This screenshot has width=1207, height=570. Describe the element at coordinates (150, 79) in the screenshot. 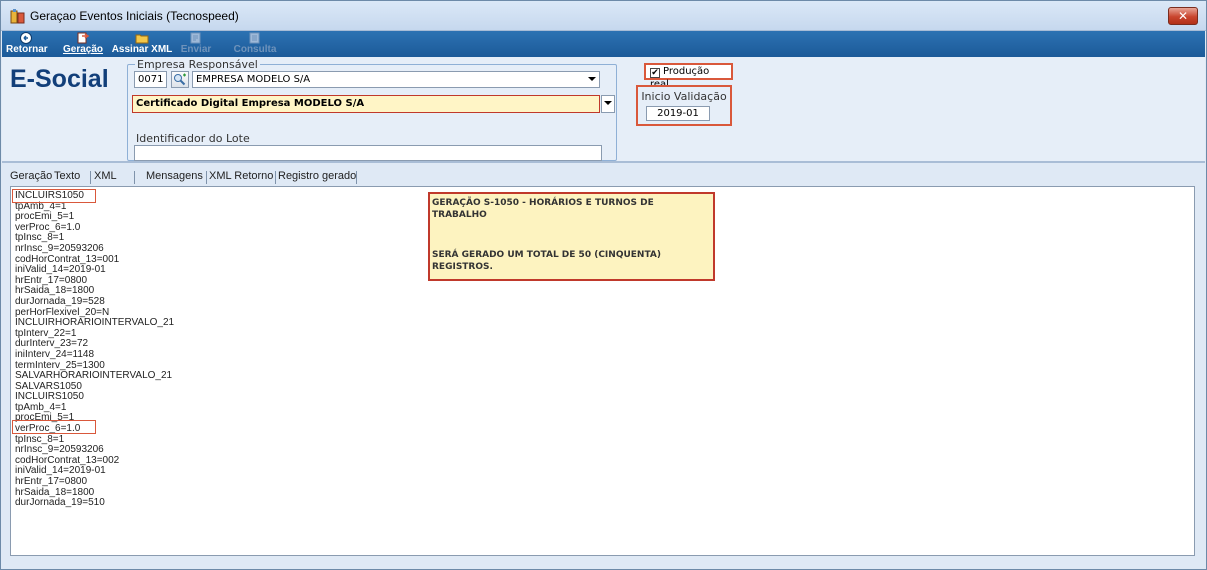

I see `empresa-code-field: 0071` at that location.